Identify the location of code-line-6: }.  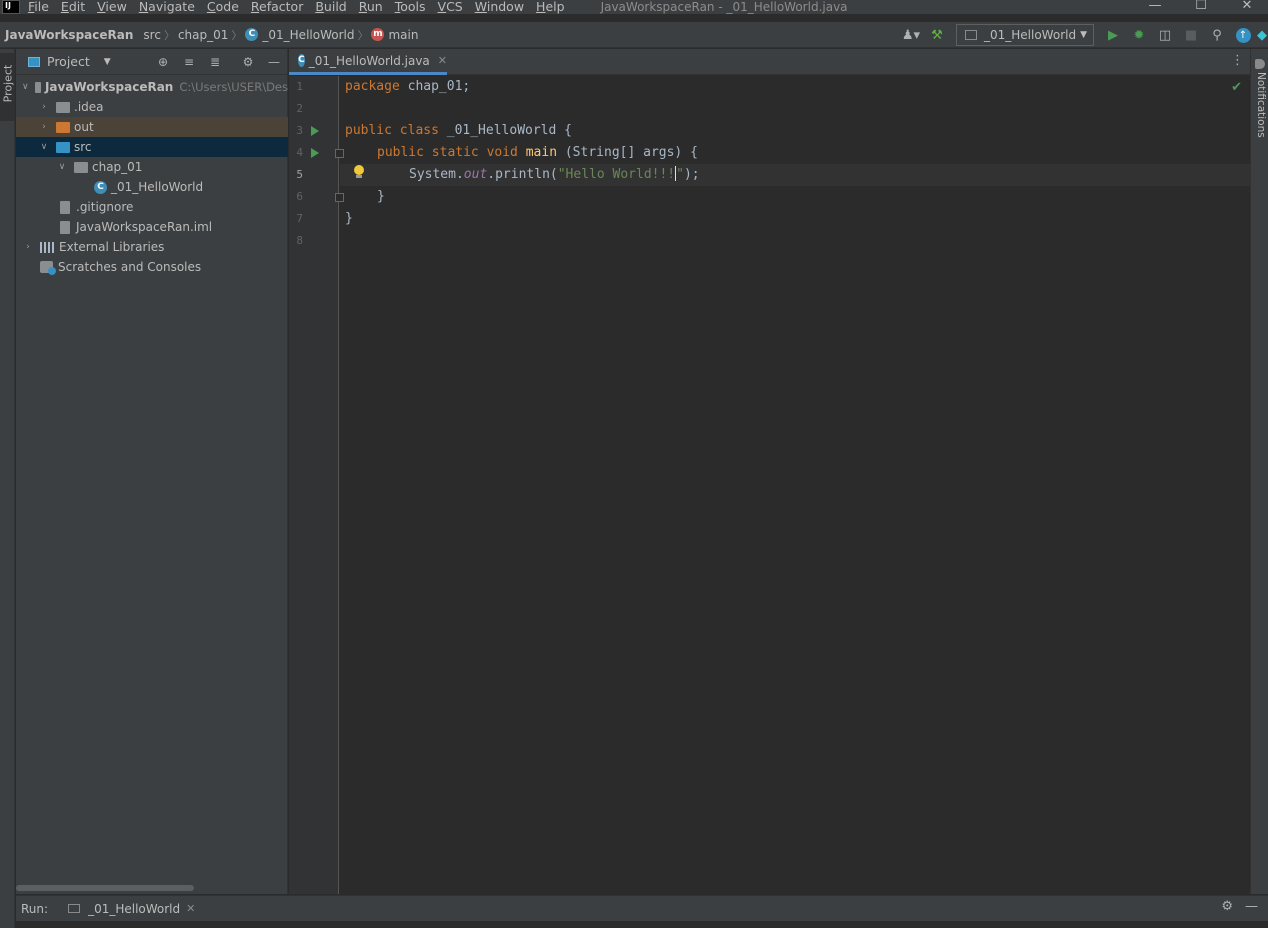
(381, 196).